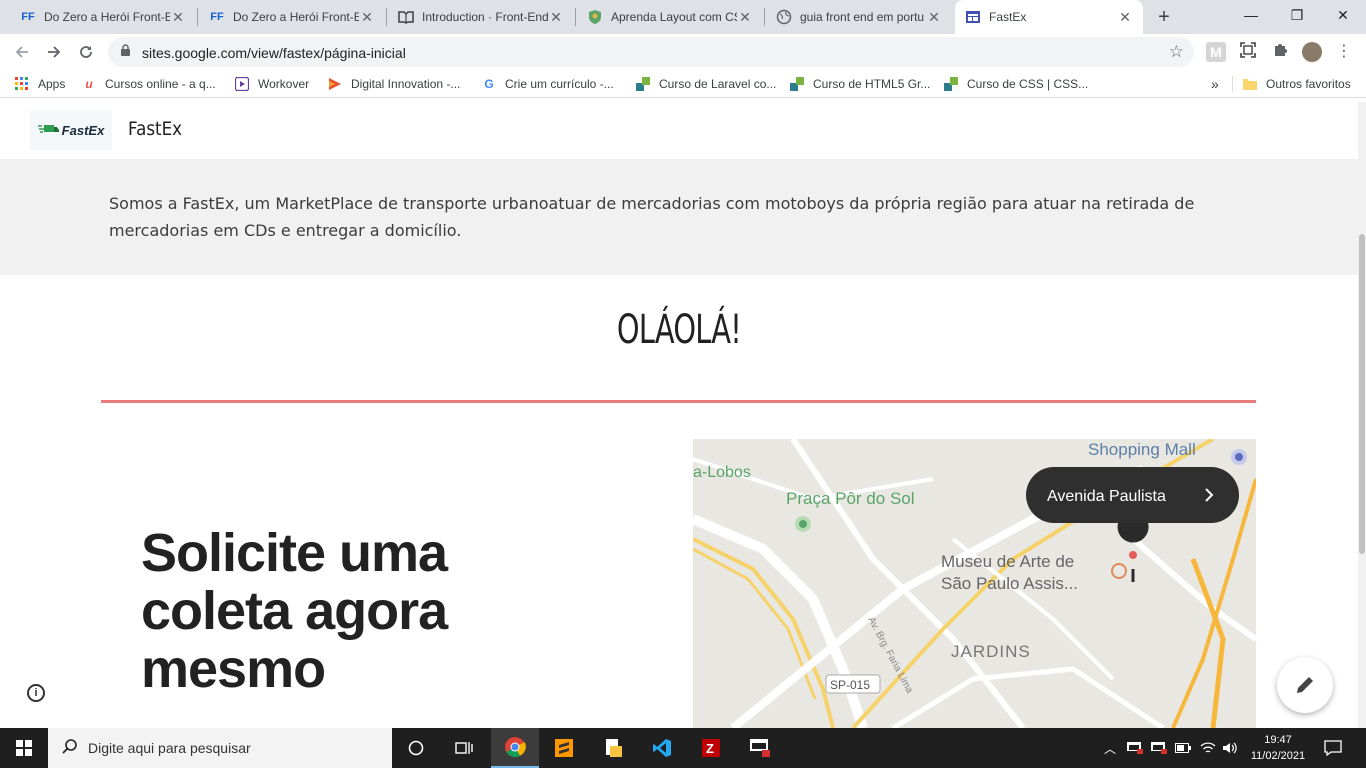 The image size is (1366, 768). Describe the element at coordinates (335, 84) in the screenshot. I see `dio-icon` at that location.